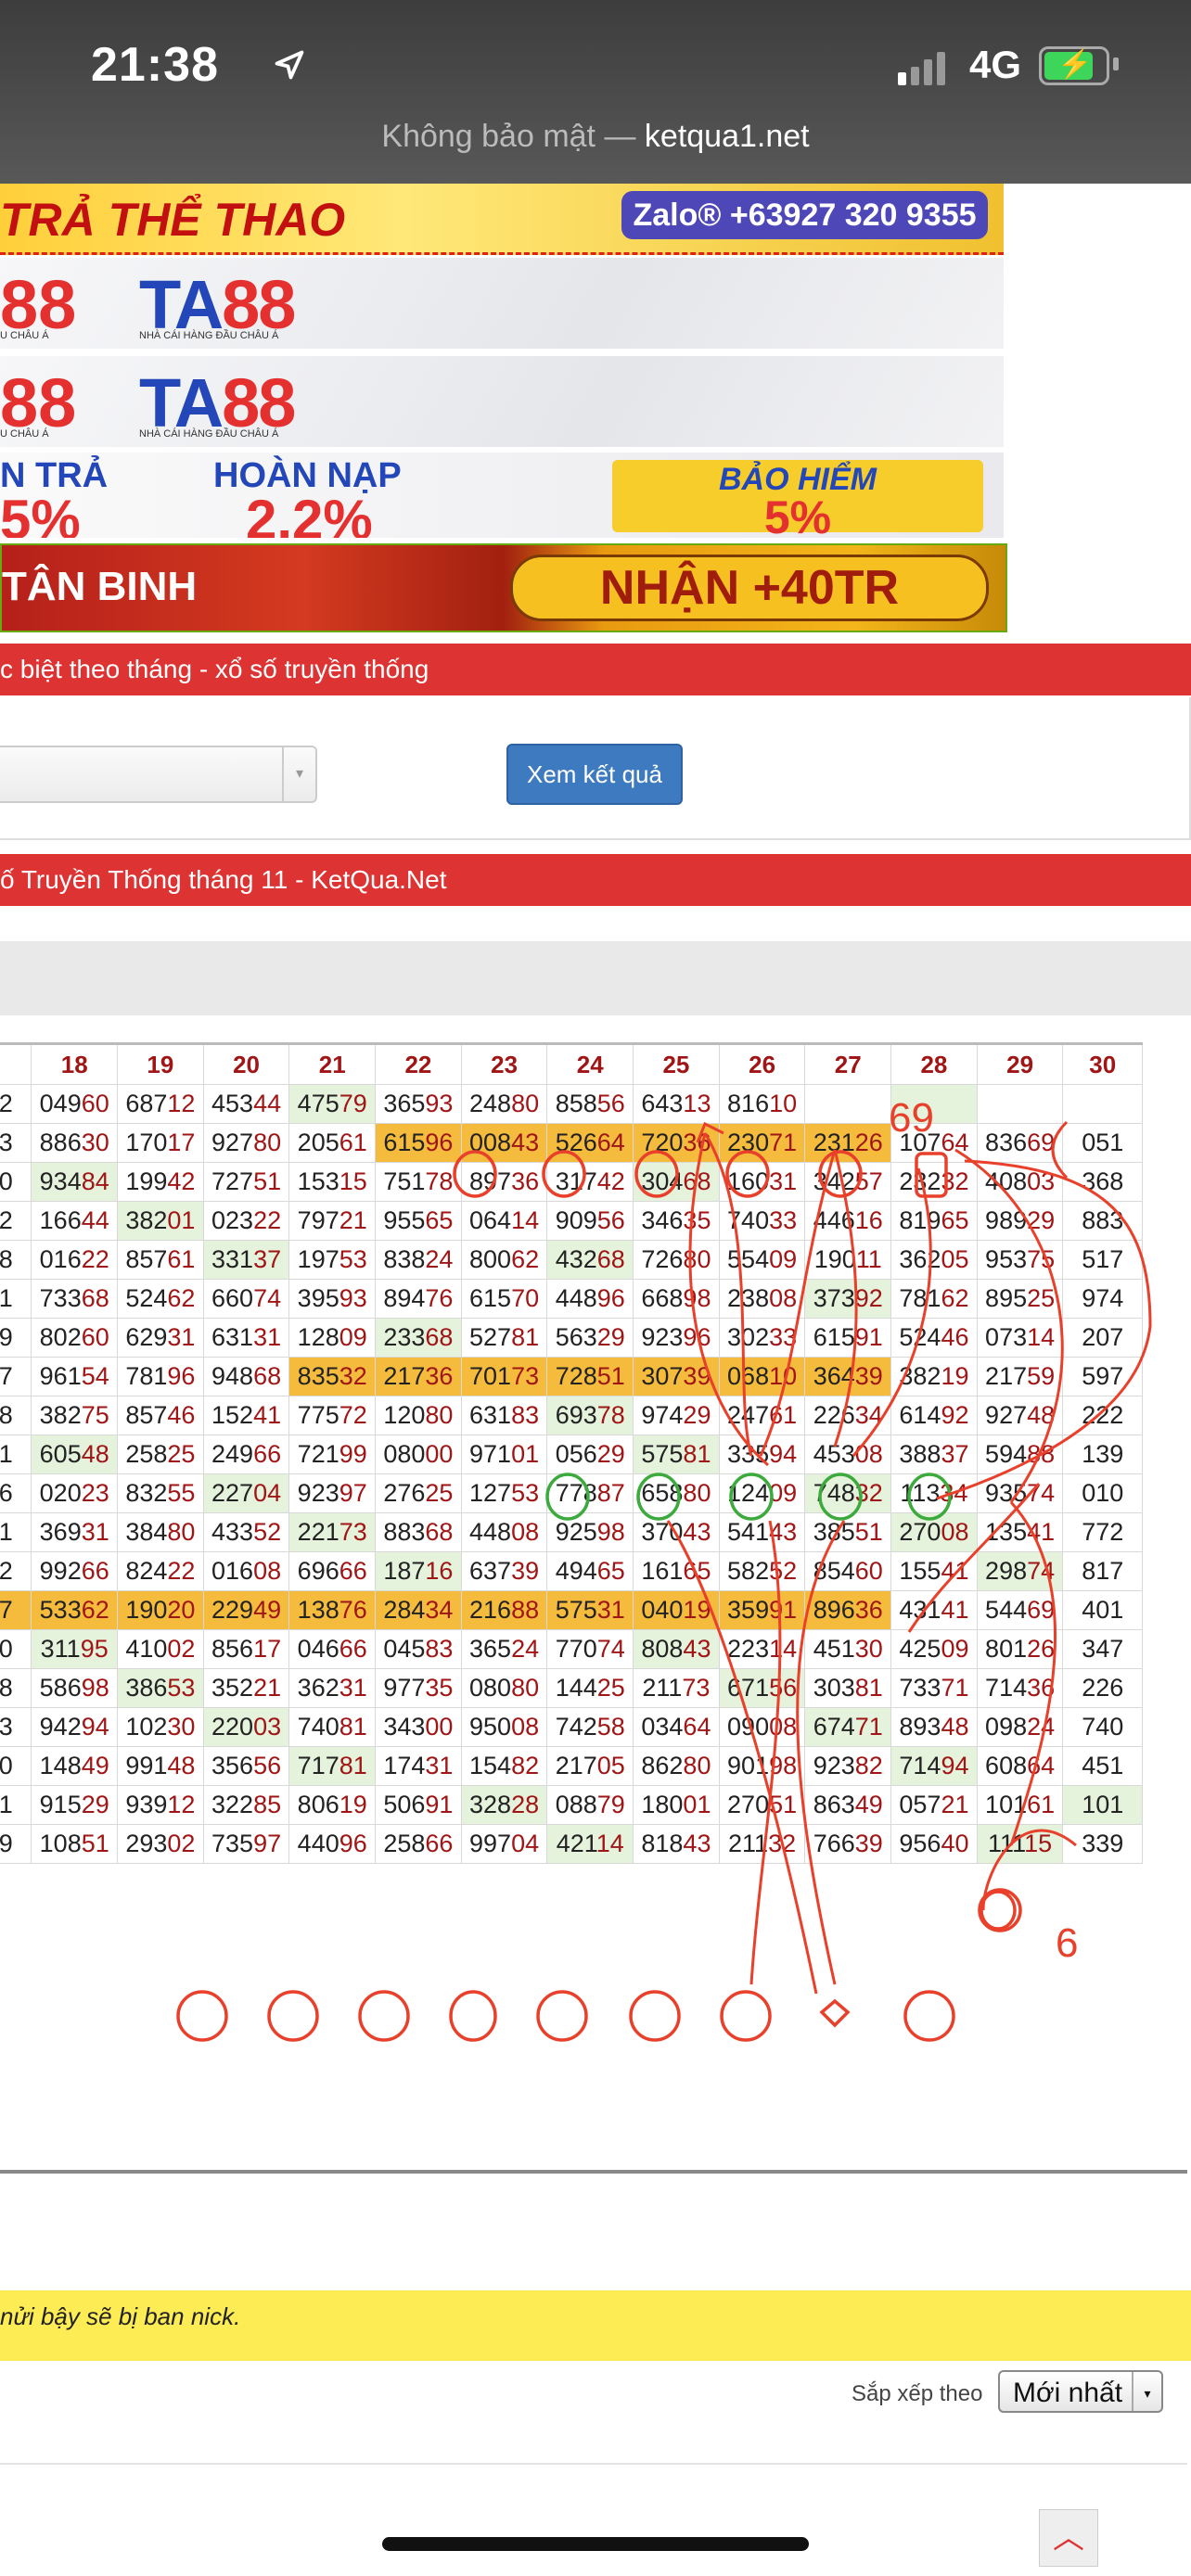 This screenshot has width=1191, height=2576. Describe the element at coordinates (1102, 1415) in the screenshot. I see `result-cell: 222` at that location.